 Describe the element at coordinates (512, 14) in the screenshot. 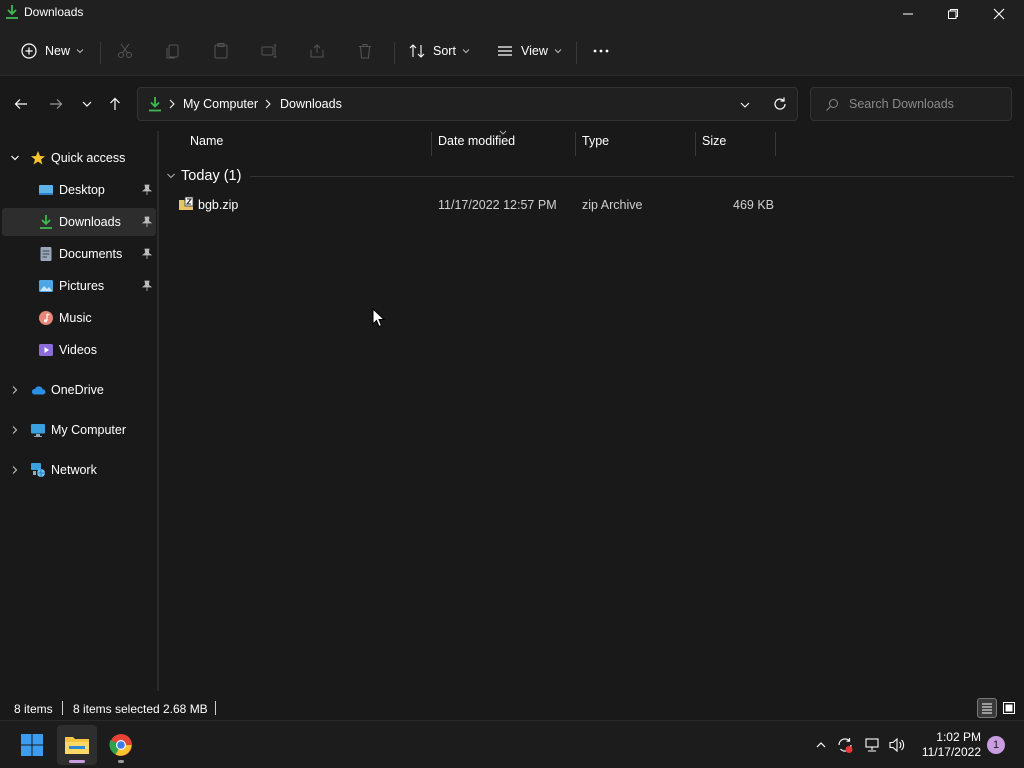

I see `title-bar: Downloads` at that location.